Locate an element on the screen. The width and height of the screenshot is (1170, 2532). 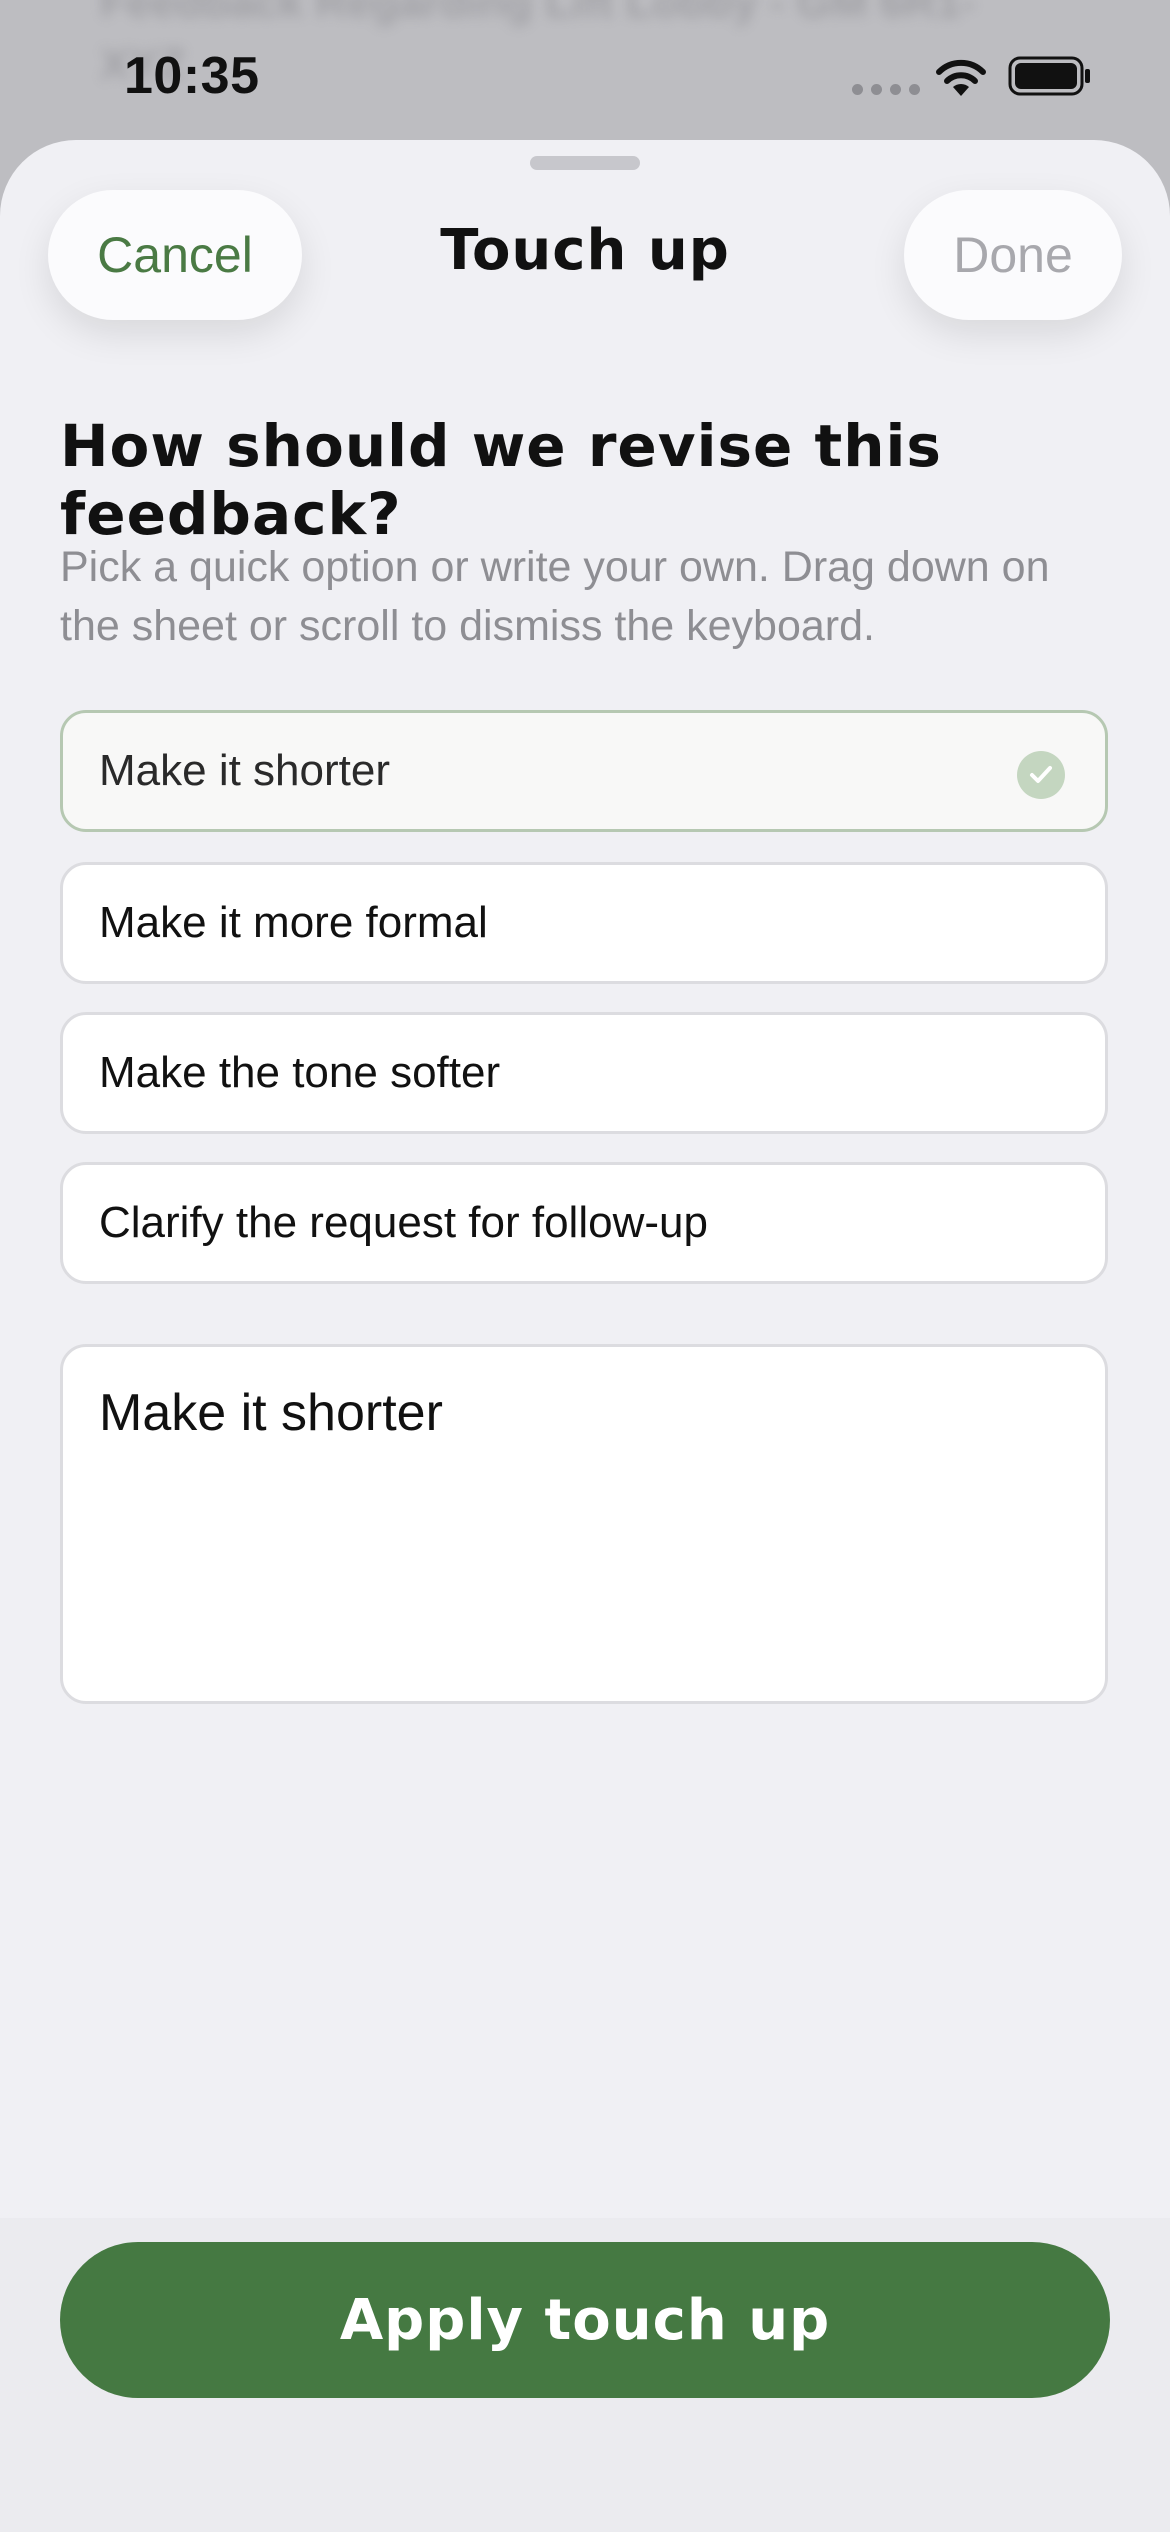
option-label: Make the tone softer is located at coordinates (300, 1072).